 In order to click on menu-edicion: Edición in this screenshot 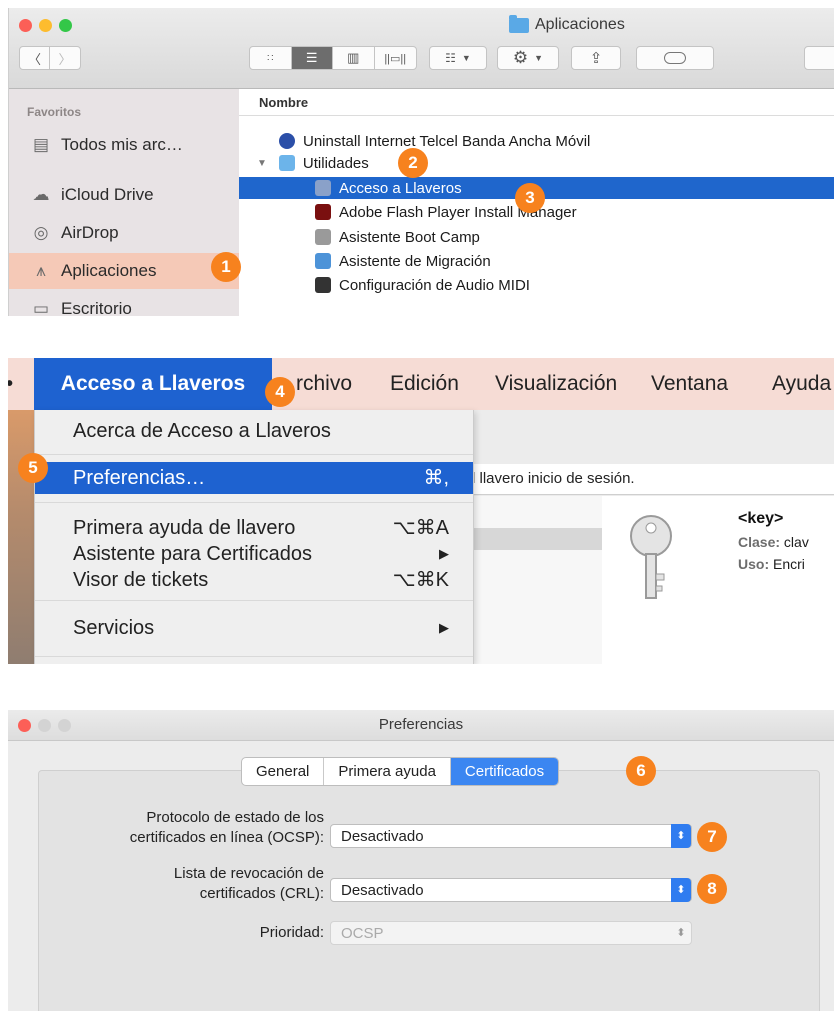, I will do `click(424, 384)`.